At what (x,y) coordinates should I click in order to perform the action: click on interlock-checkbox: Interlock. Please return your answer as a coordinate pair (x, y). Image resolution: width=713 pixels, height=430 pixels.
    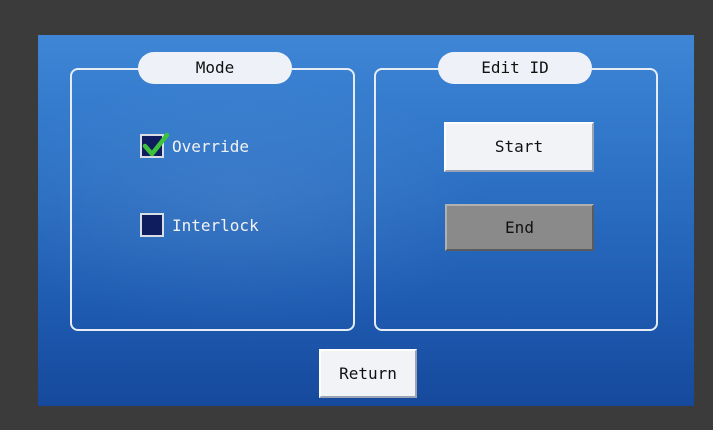
    Looking at the image, I should click on (199, 225).